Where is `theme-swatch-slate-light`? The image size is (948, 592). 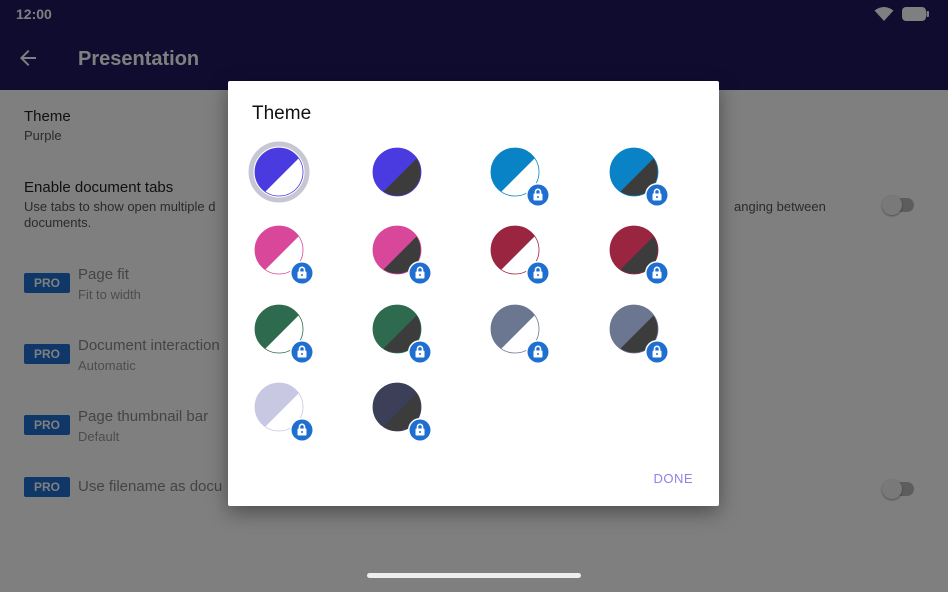
theme-swatch-slate-light is located at coordinates (517, 331).